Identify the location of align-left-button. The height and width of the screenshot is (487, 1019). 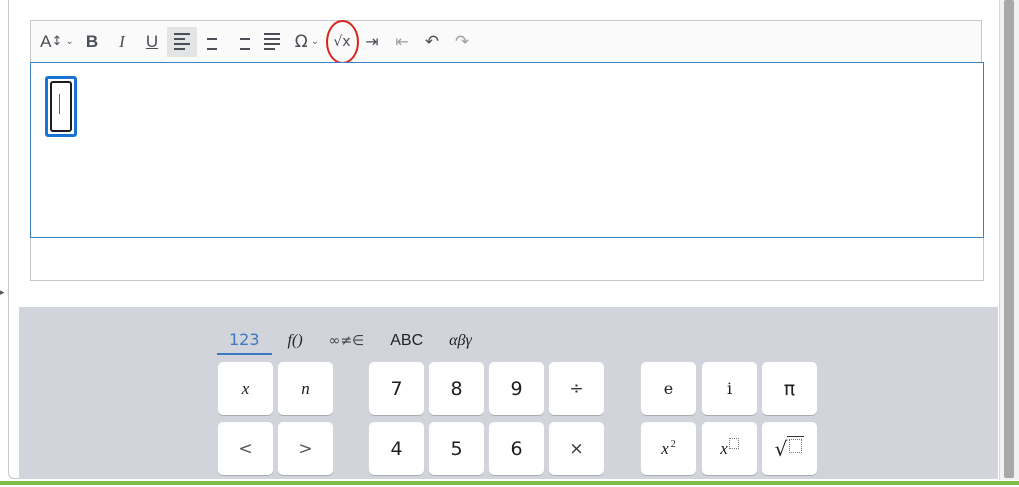
(182, 41).